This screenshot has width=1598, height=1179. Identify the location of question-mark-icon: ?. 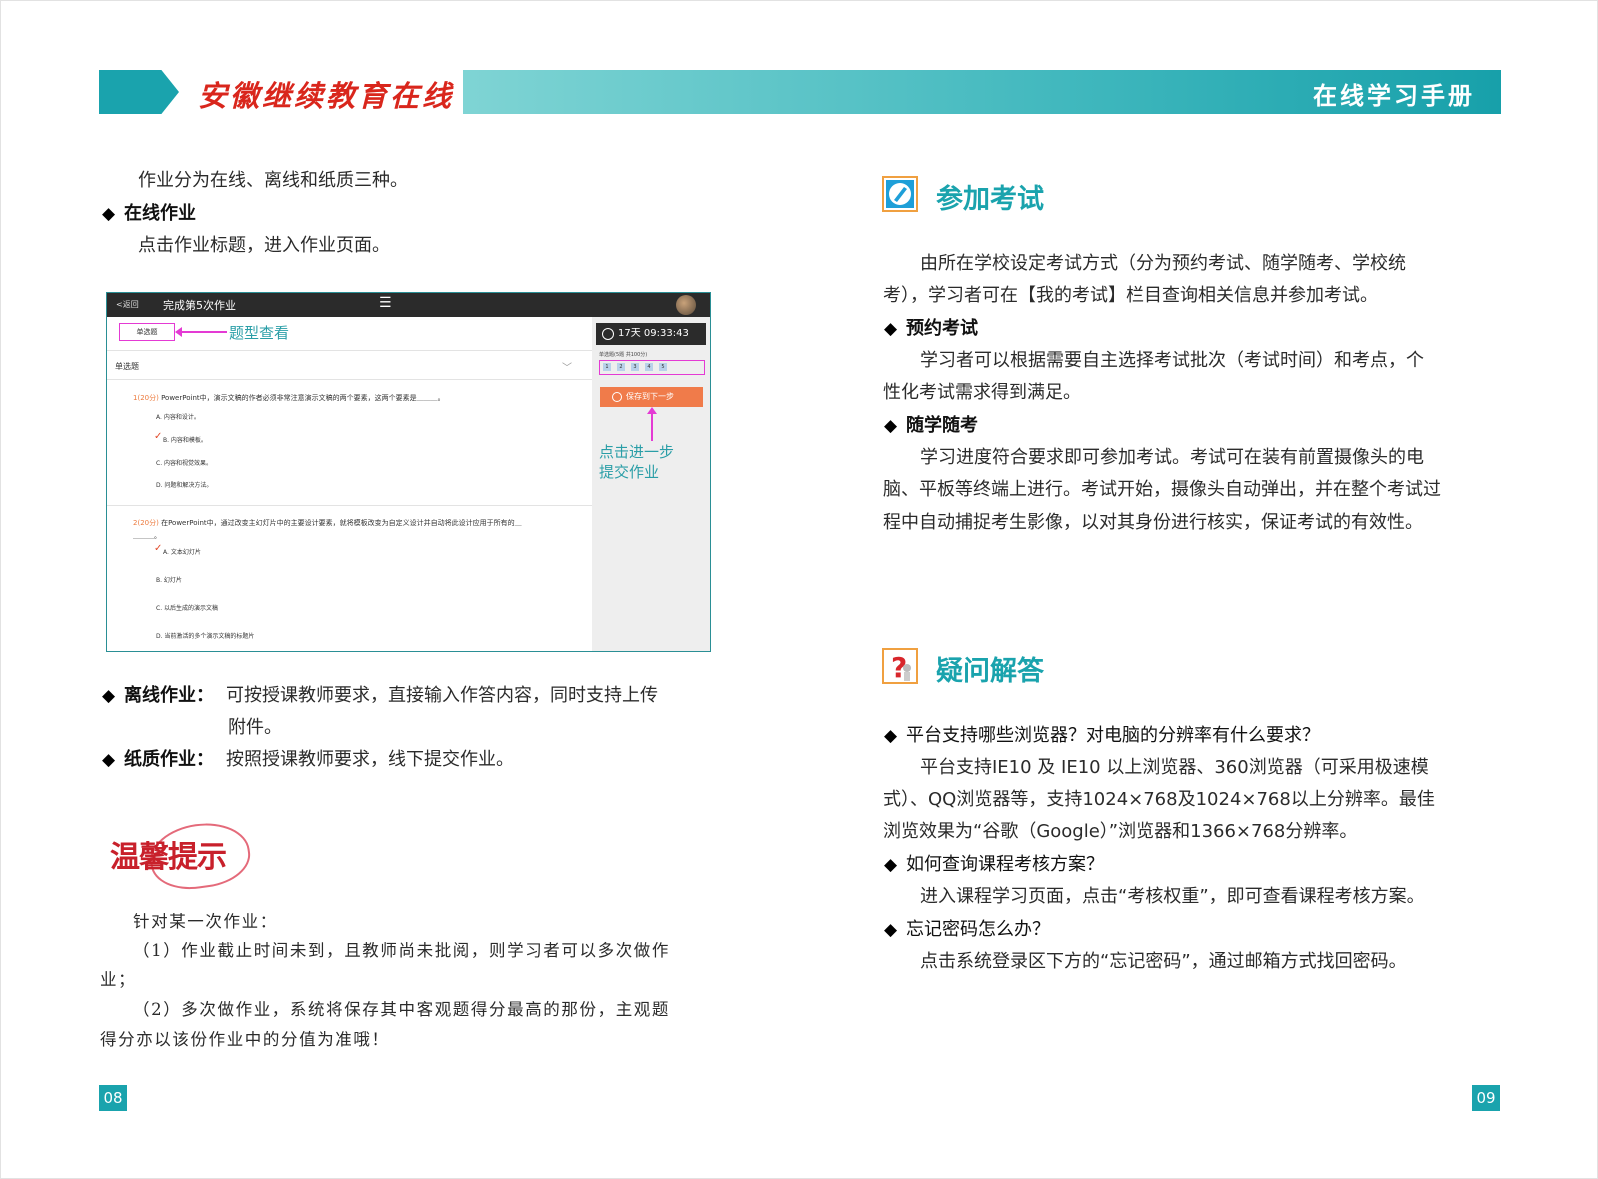
(900, 666).